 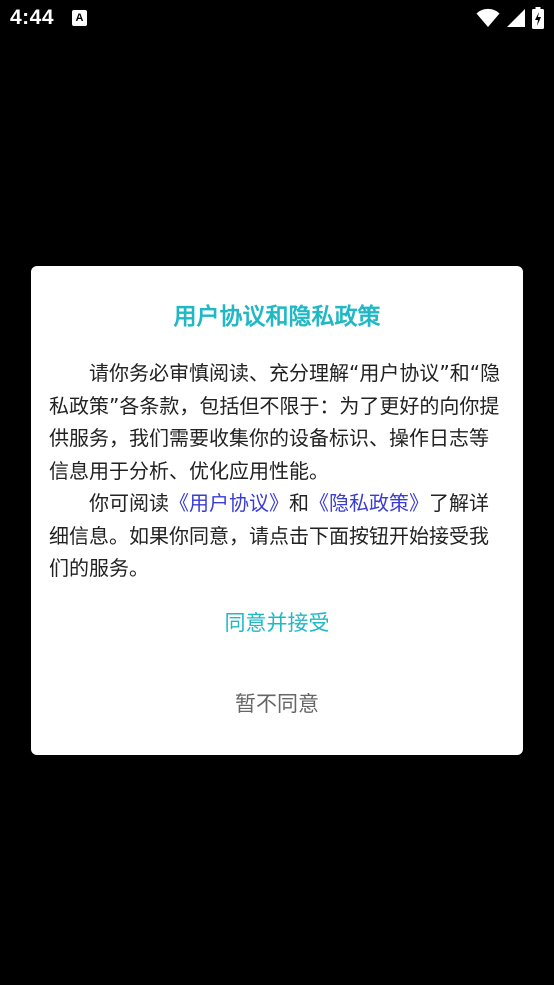 I want to click on battery-icon, so click(x=538, y=18).